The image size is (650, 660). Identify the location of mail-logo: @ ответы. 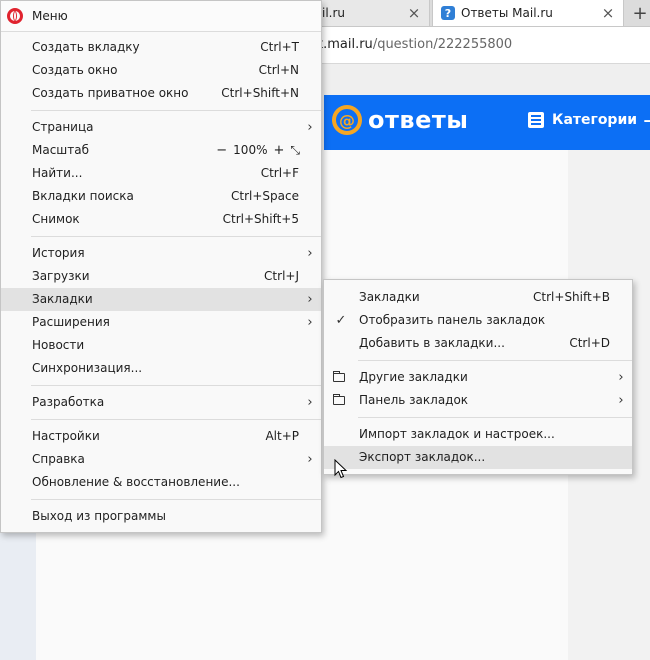
(400, 120).